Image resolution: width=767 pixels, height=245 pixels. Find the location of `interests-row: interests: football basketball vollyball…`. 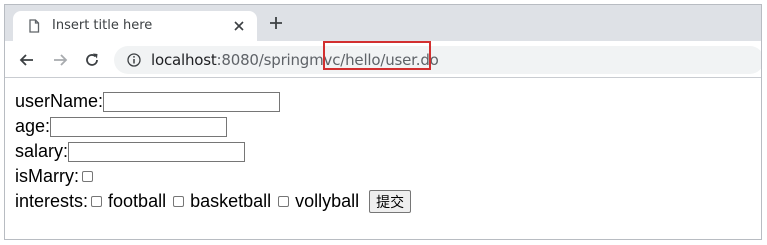

interests-row: interests: football basketball vollyball… is located at coordinates (213, 201).